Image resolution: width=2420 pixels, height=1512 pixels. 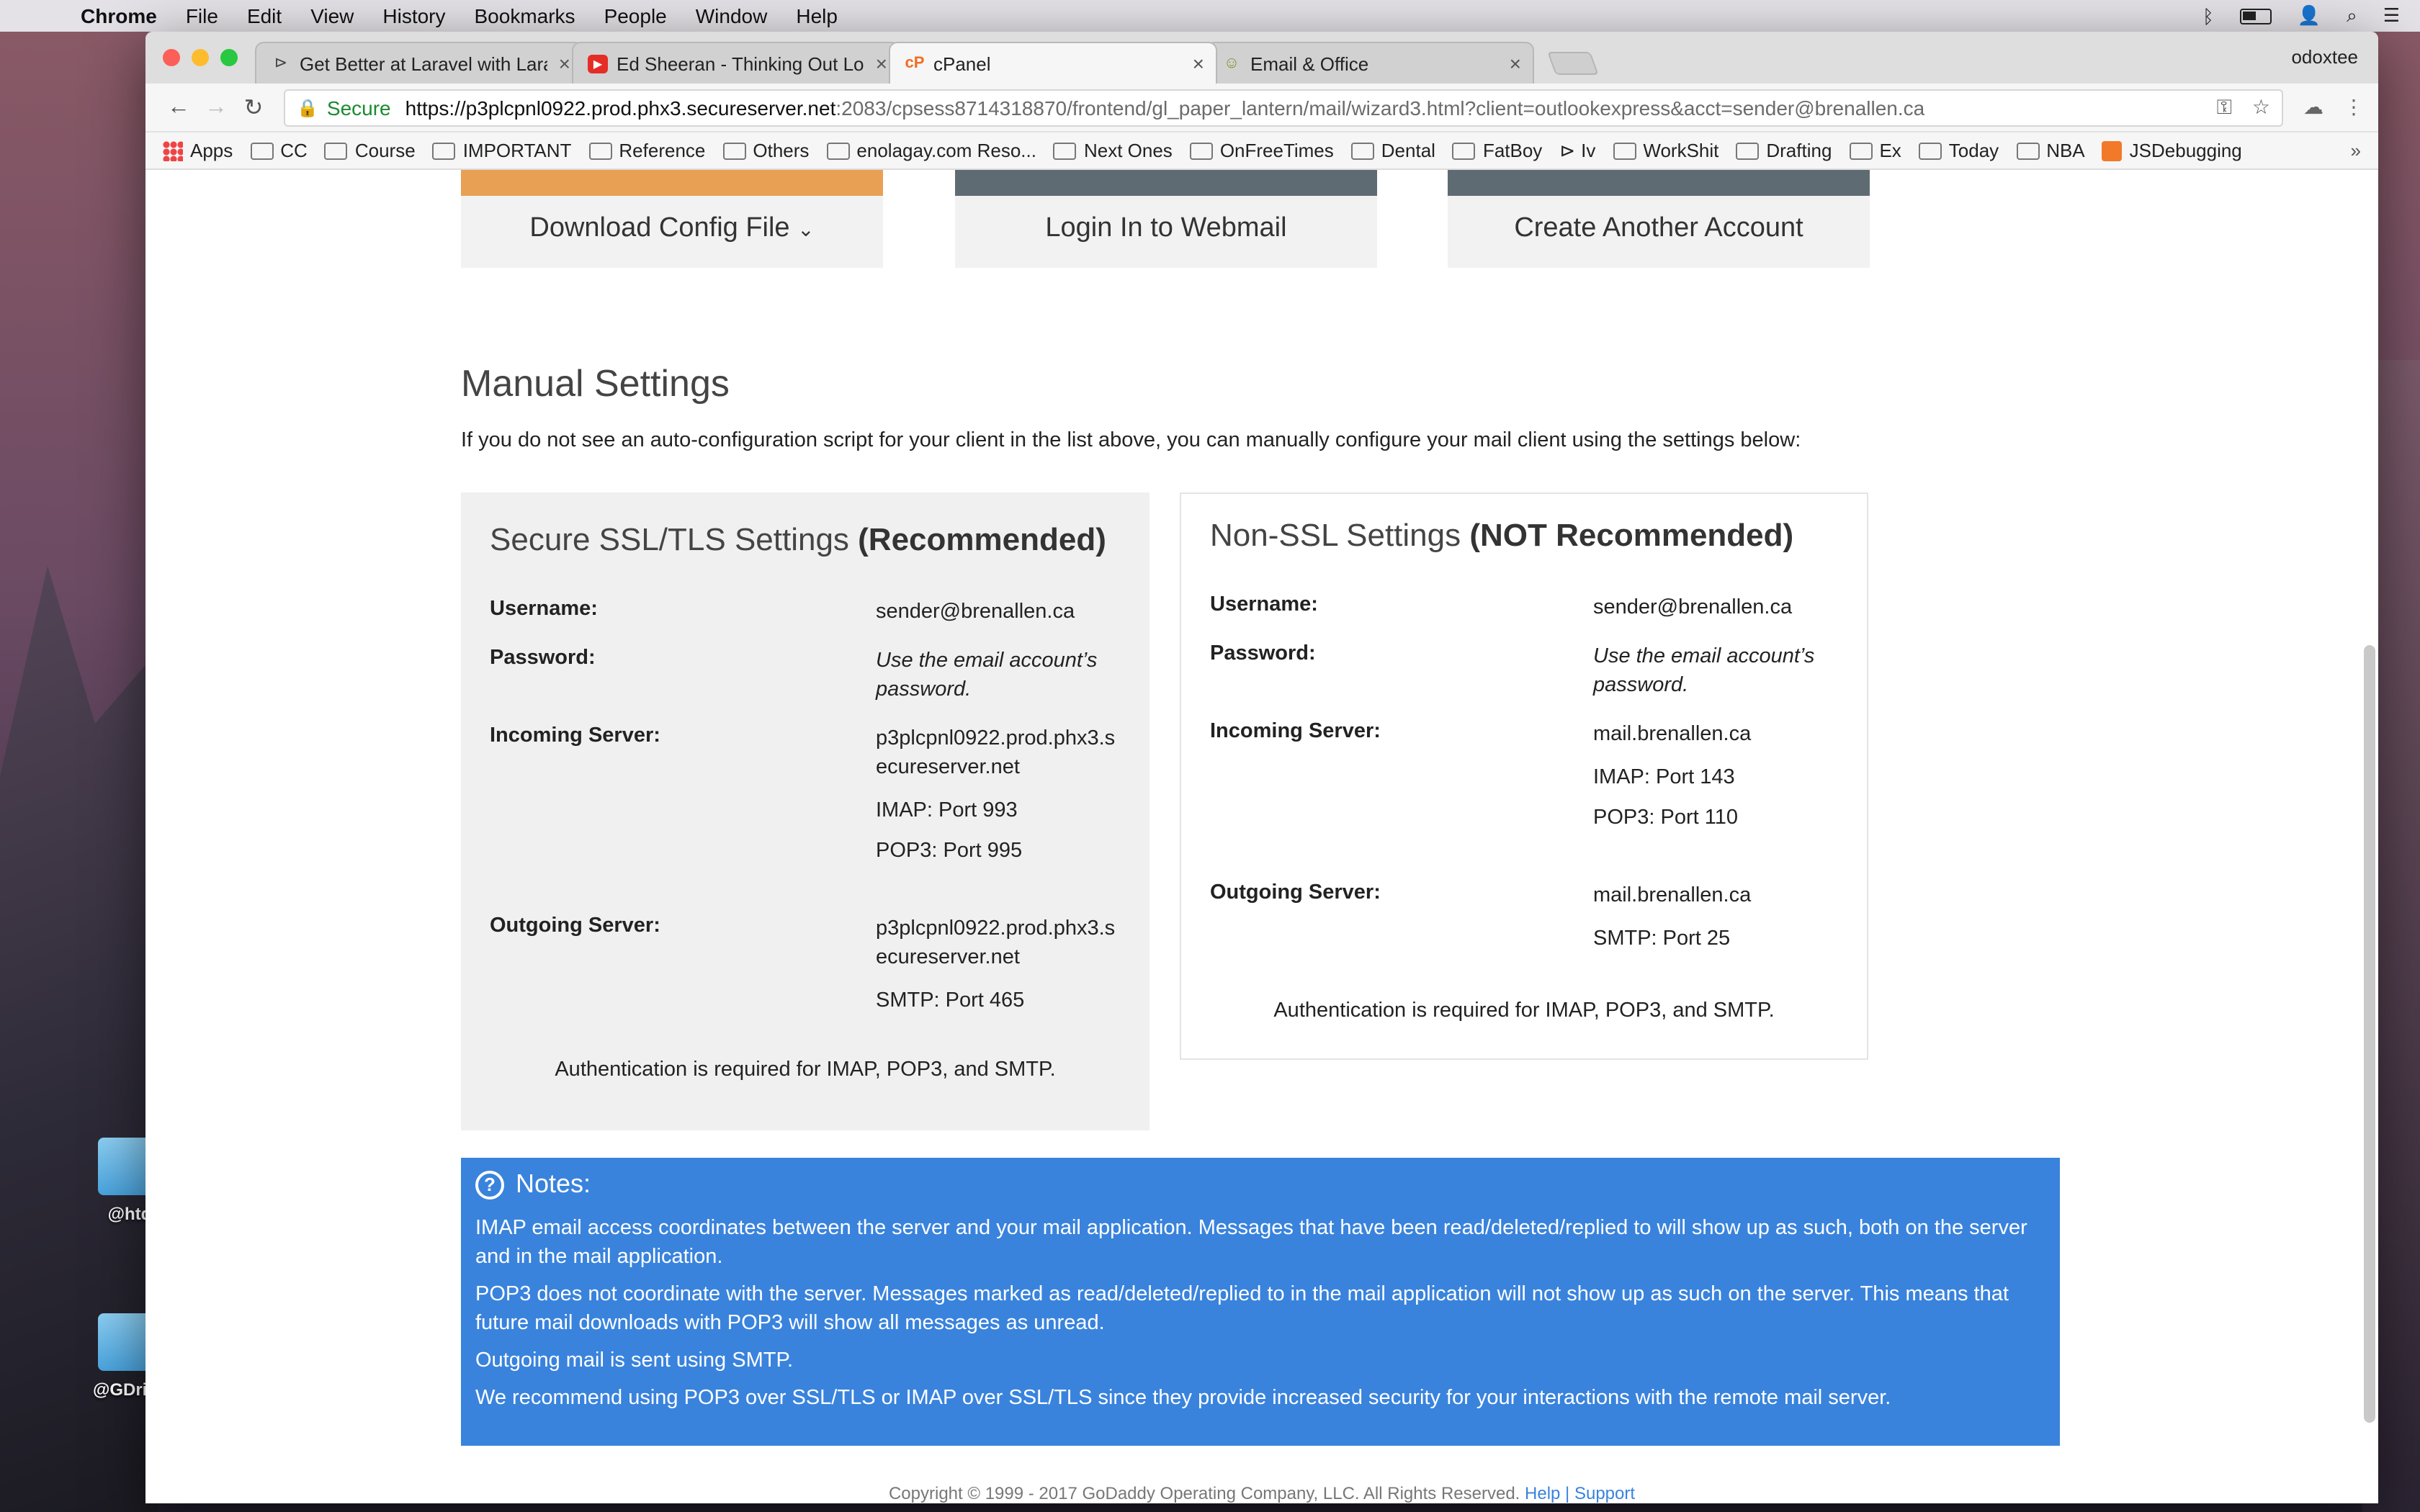 What do you see at coordinates (489, 1184) in the screenshot?
I see `question-circle-icon: ?` at bounding box center [489, 1184].